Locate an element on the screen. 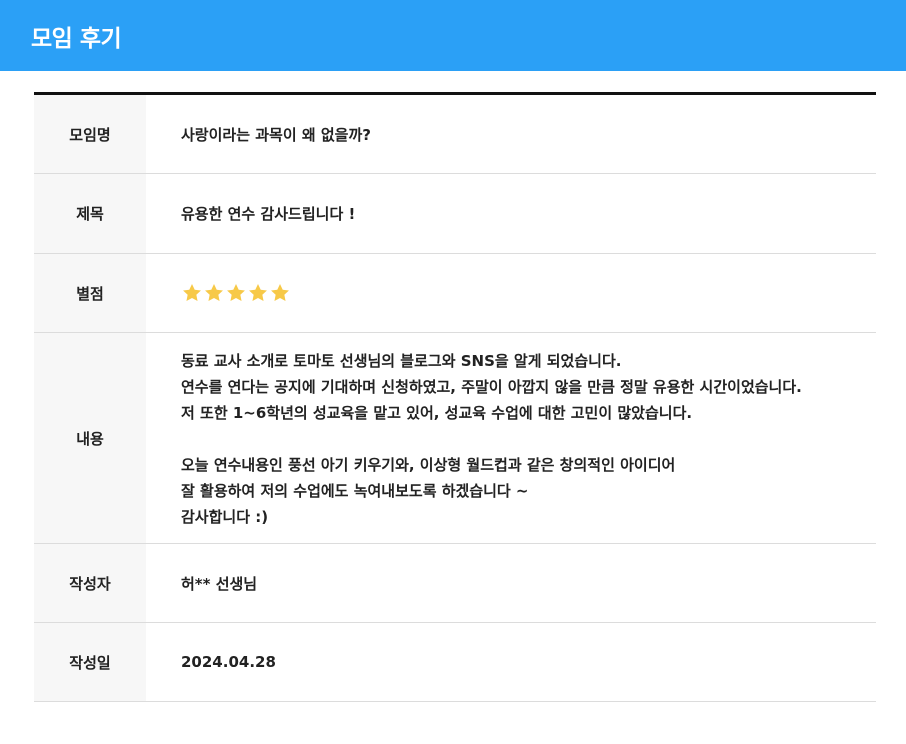  date-value: 2024.04.28 is located at coordinates (228, 662).